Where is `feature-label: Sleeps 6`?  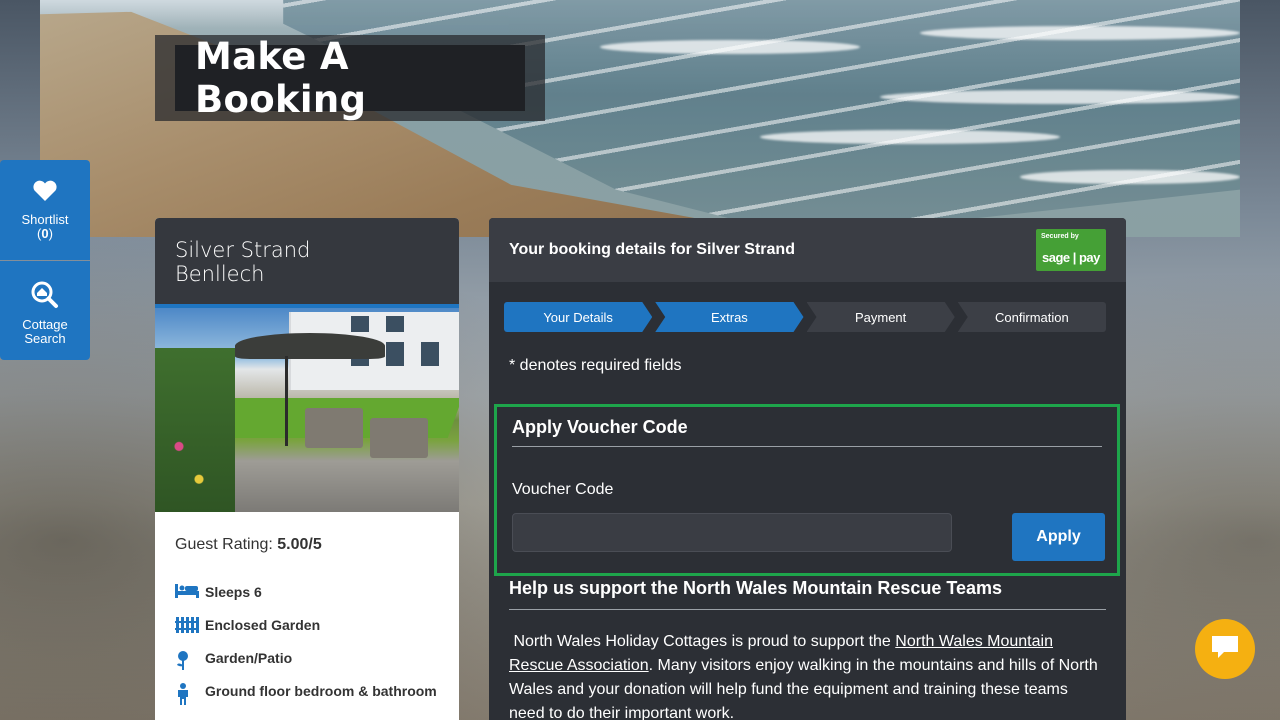
feature-label: Sleeps 6 is located at coordinates (233, 592).